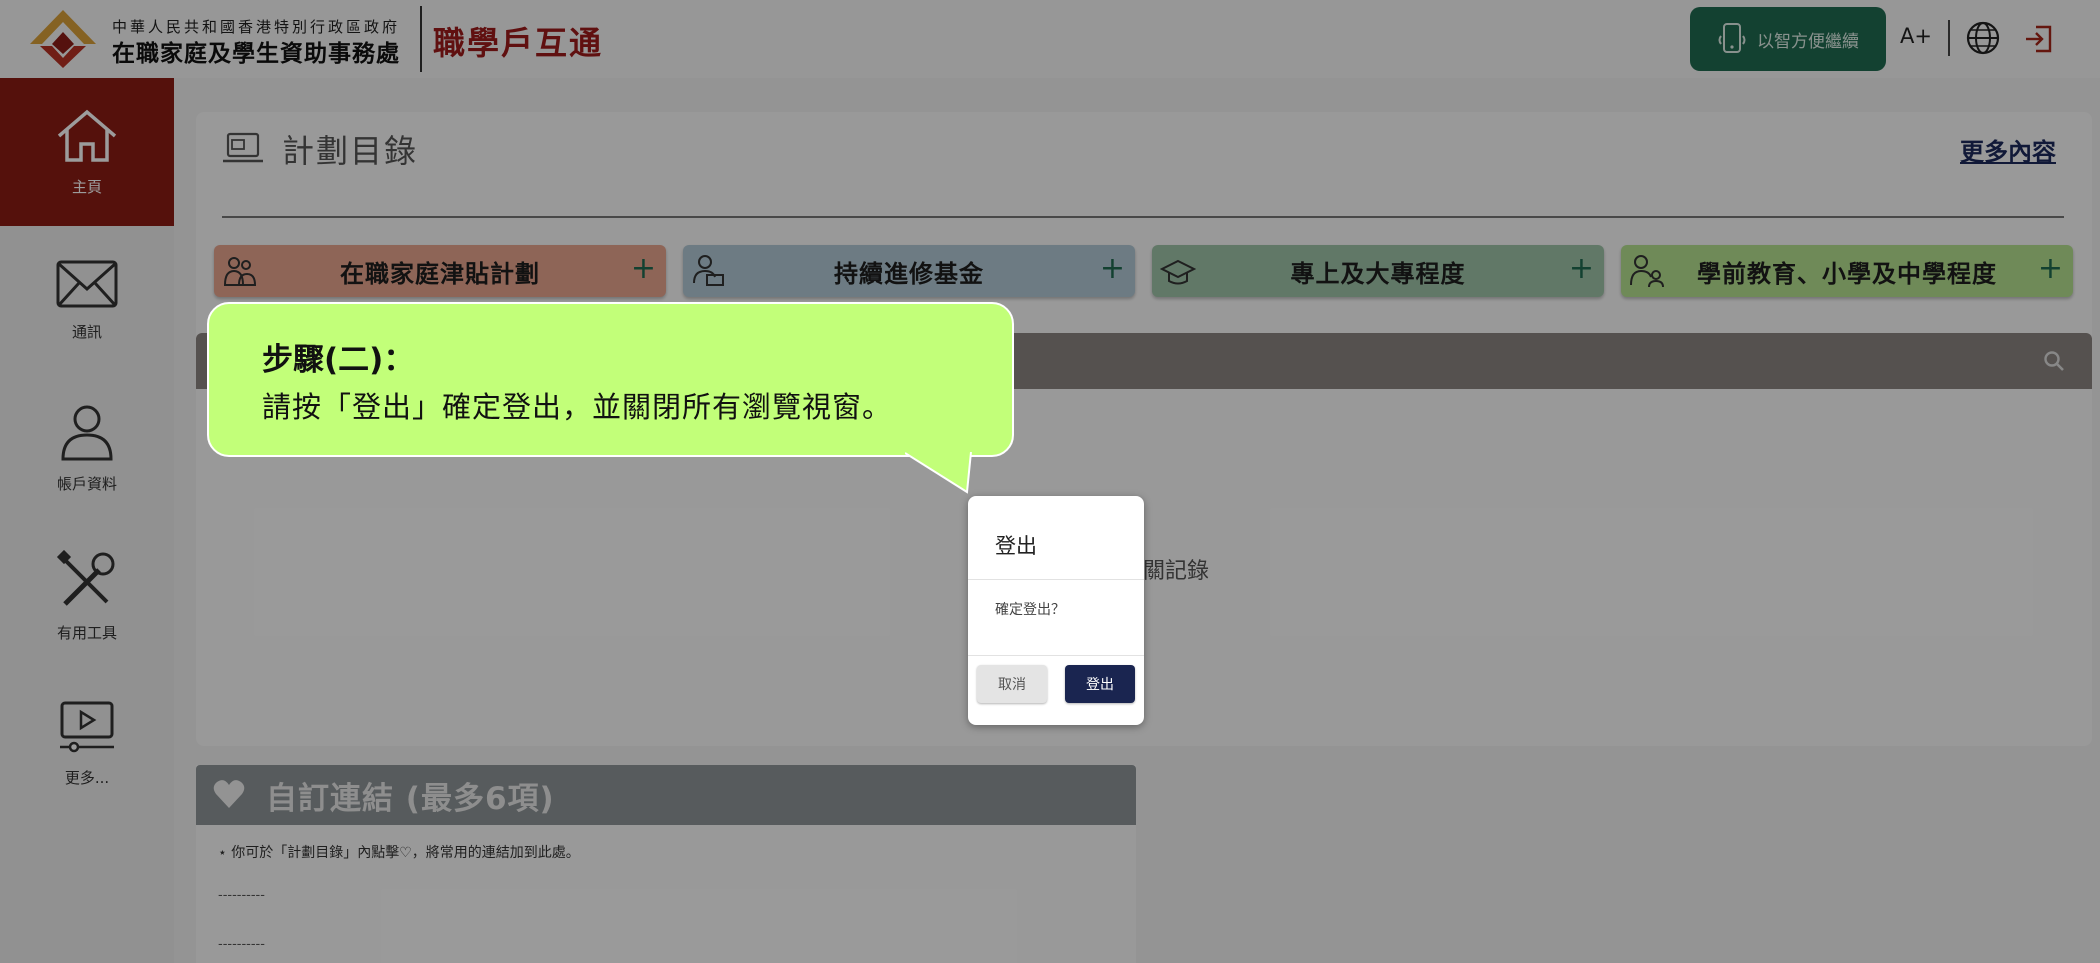  Describe the element at coordinates (938, 473) in the screenshot. I see `bubble-tail` at that location.